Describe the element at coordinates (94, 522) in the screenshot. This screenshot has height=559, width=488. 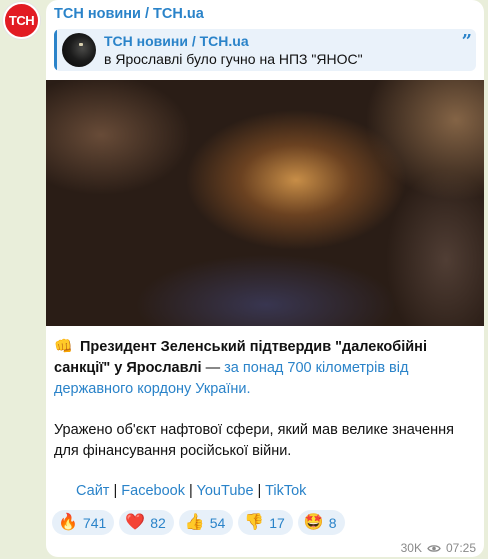
I see `reaction-count: 741` at that location.